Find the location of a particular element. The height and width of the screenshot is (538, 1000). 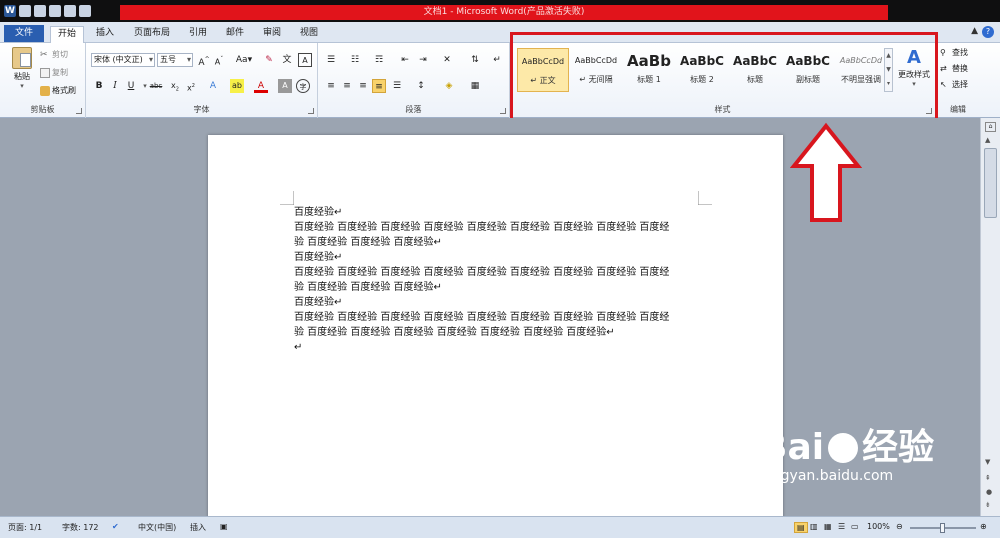

format-painter-button: 格式刷 is located at coordinates (58, 90).